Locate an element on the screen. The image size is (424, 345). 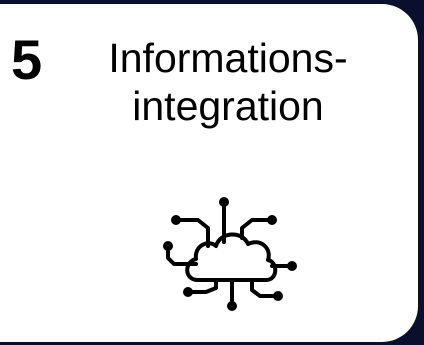
tile-title-line1: Informations- is located at coordinates (228, 58).